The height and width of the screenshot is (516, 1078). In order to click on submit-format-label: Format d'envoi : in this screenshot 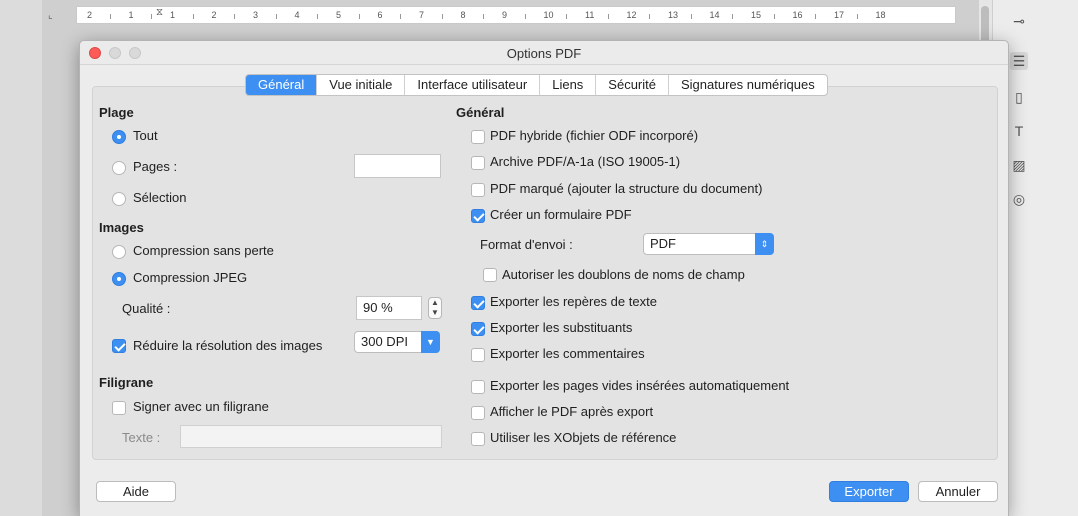, I will do `click(526, 244)`.